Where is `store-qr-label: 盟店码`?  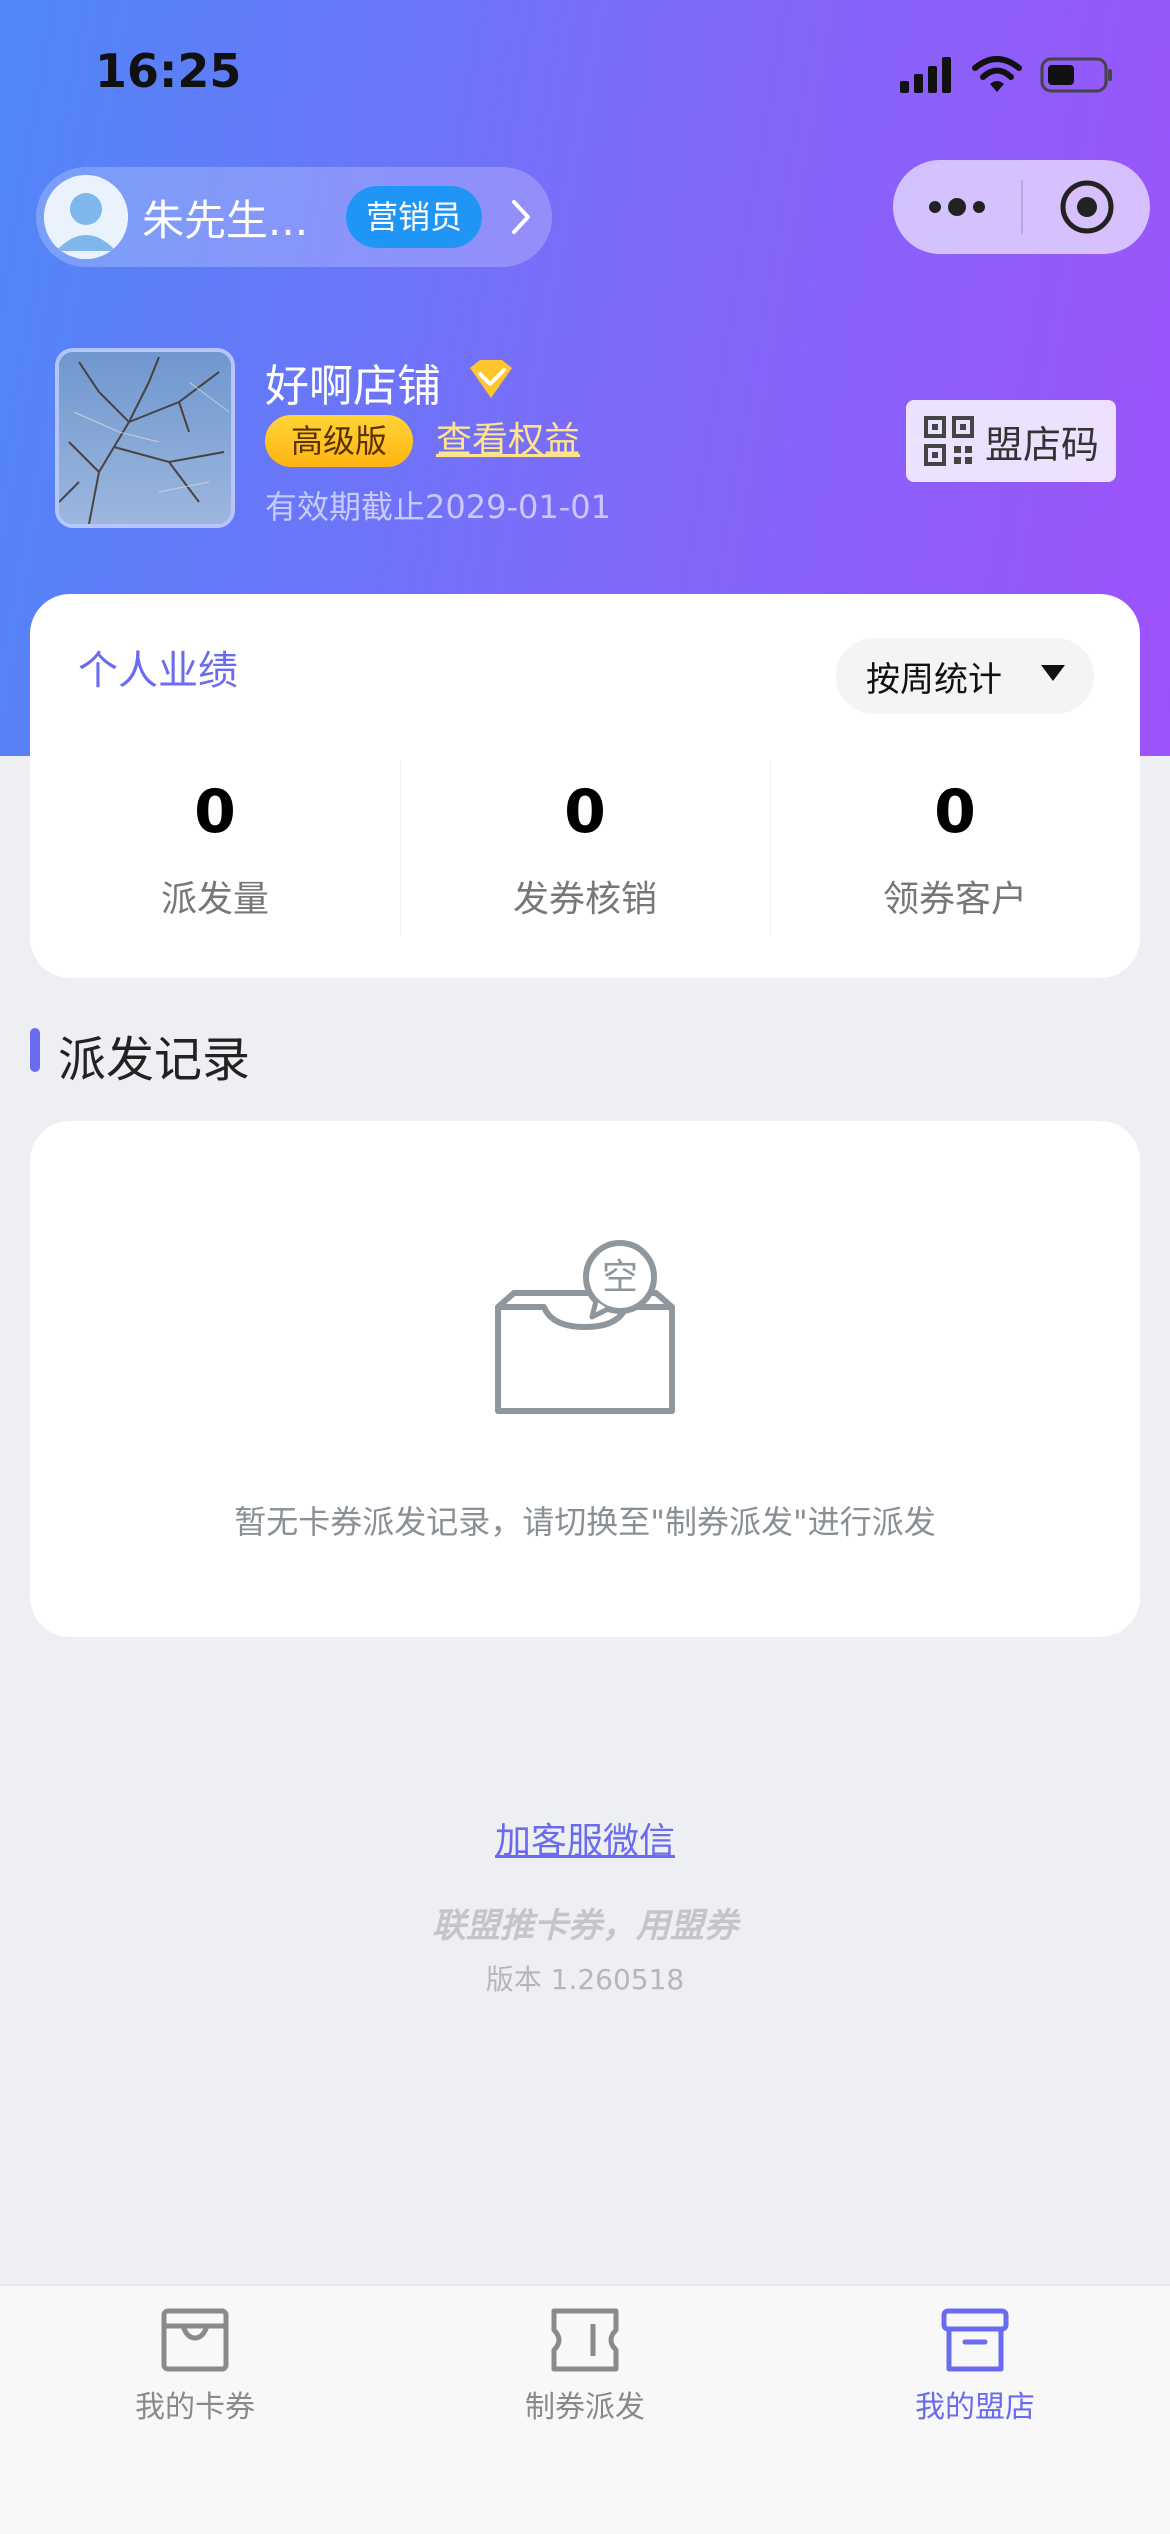 store-qr-label: 盟店码 is located at coordinates (1041, 444).